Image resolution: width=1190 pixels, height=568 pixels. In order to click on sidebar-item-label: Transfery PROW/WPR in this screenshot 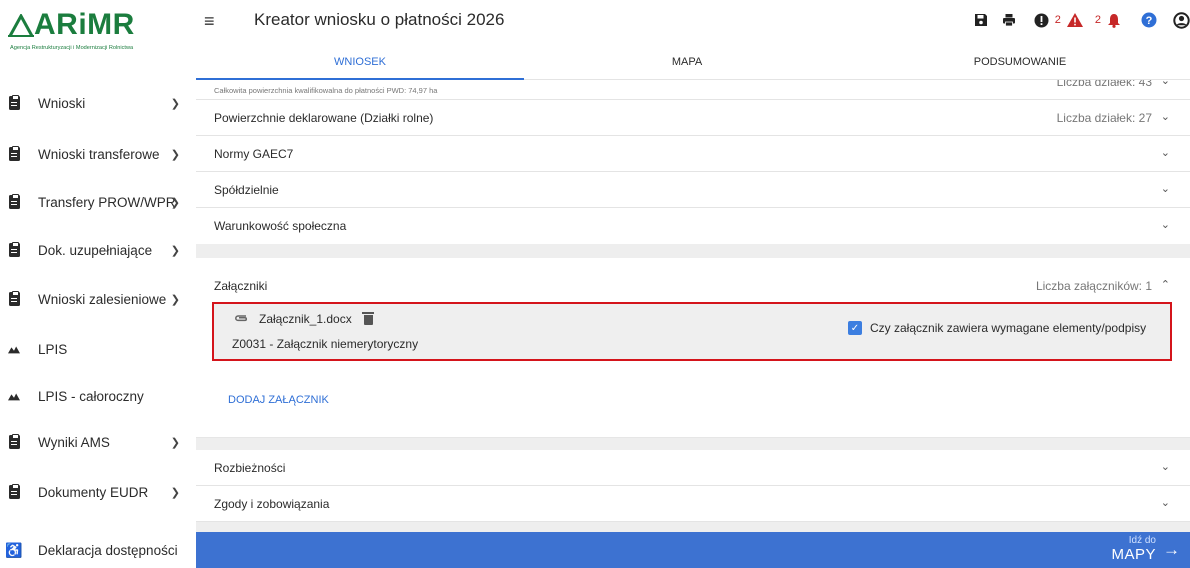, I will do `click(107, 202)`.